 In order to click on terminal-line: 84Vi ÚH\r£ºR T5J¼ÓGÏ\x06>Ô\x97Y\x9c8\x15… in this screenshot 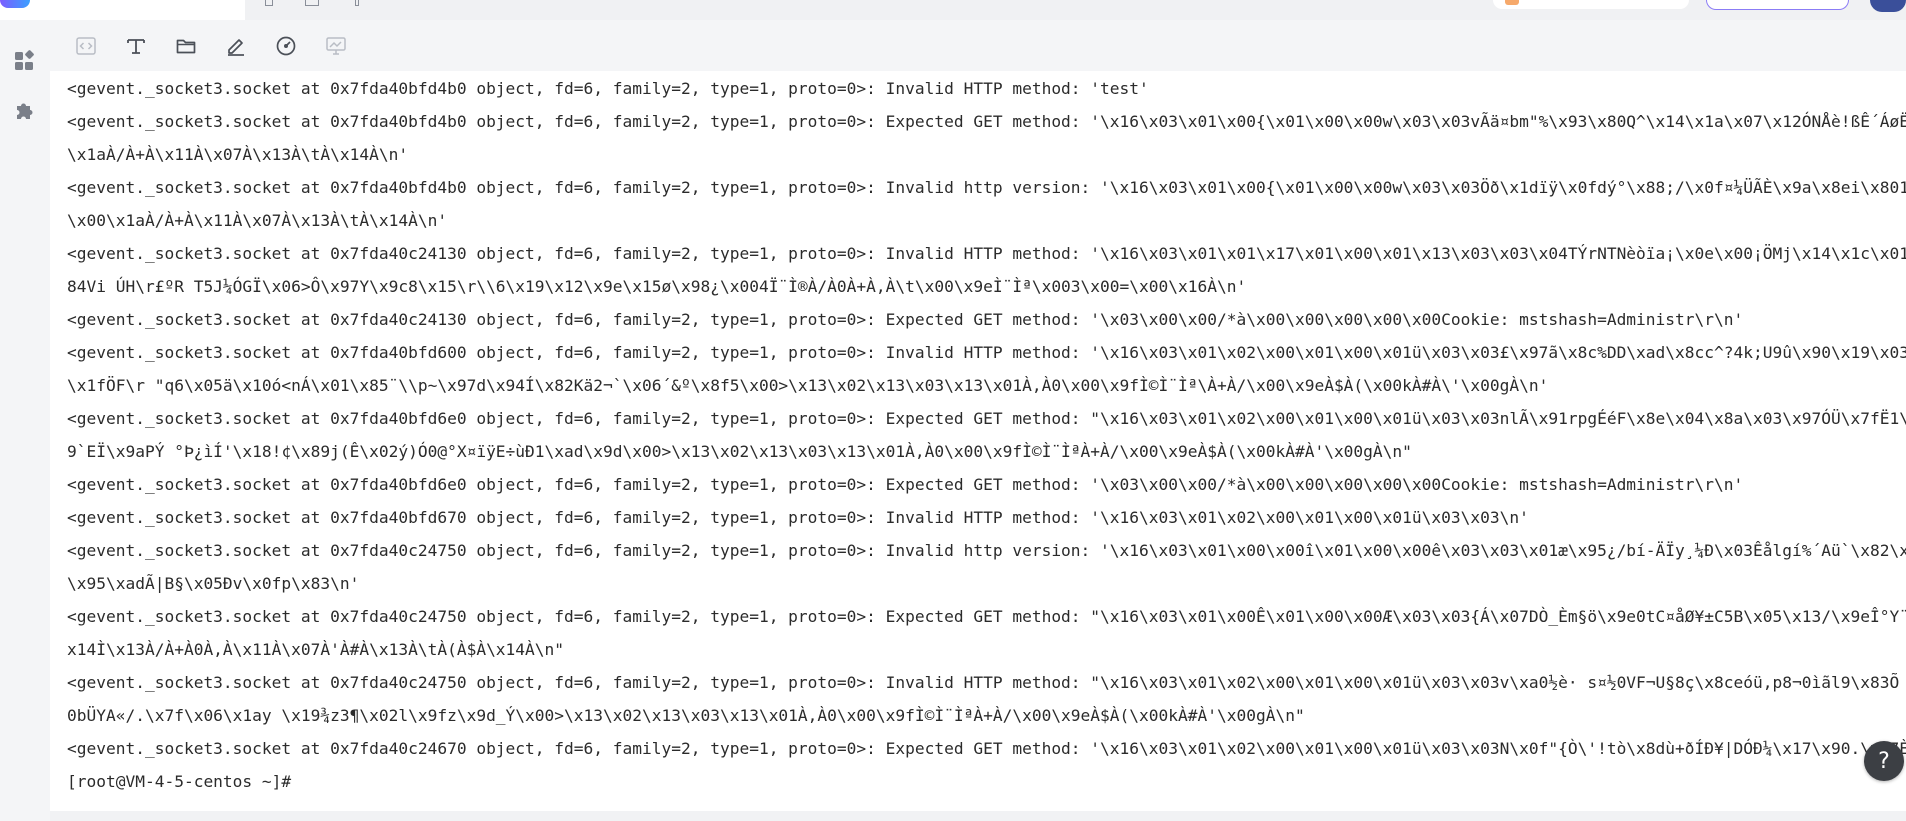, I will do `click(657, 286)`.